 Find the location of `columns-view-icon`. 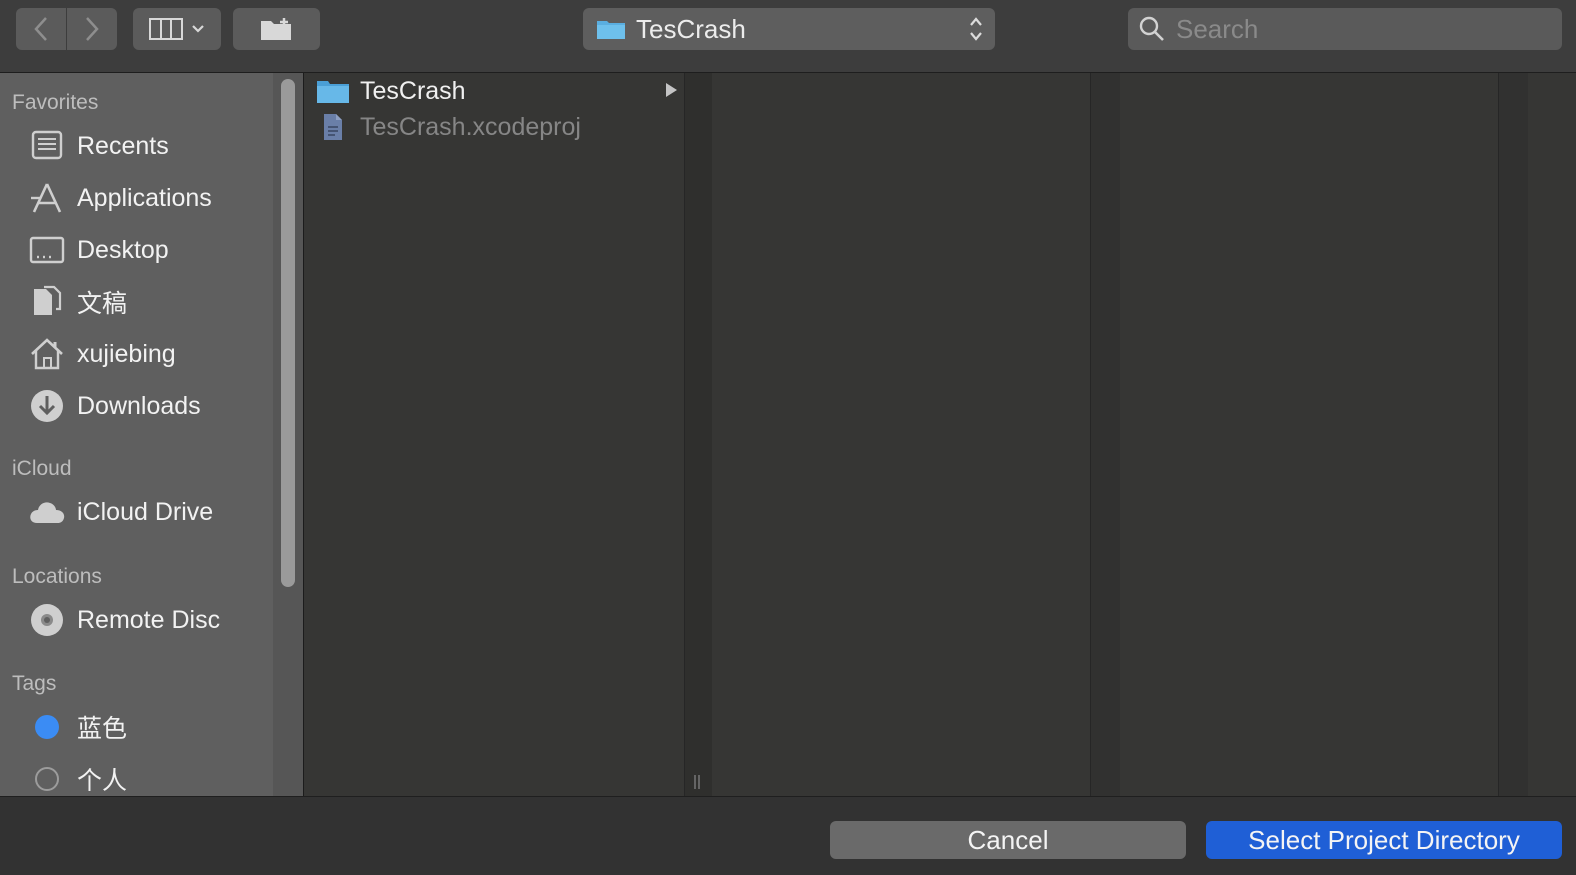

columns-view-icon is located at coordinates (166, 29).